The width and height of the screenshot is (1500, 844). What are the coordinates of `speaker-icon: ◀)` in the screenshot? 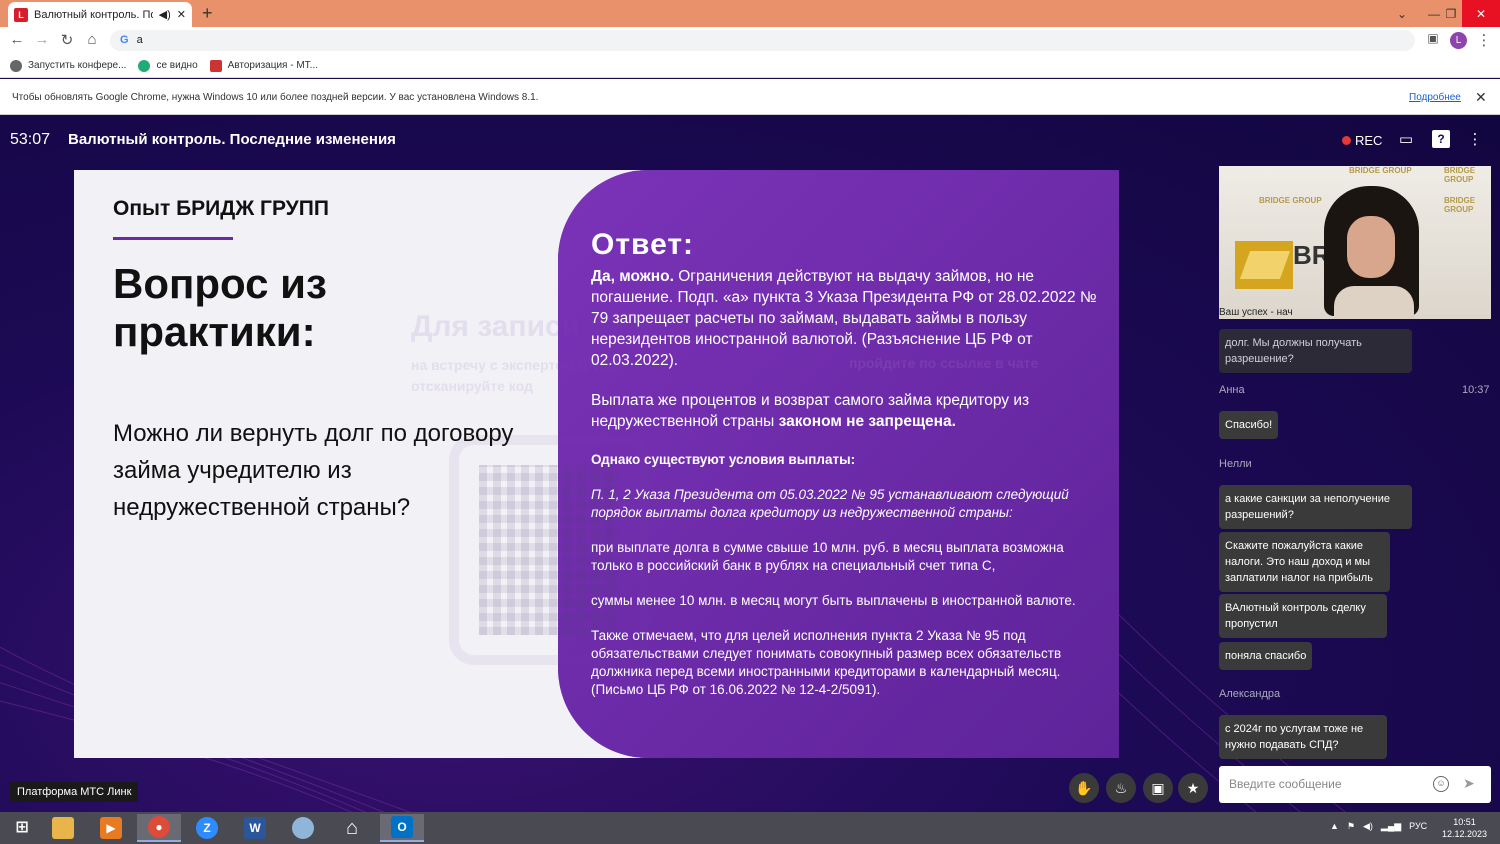 It's located at (165, 14).